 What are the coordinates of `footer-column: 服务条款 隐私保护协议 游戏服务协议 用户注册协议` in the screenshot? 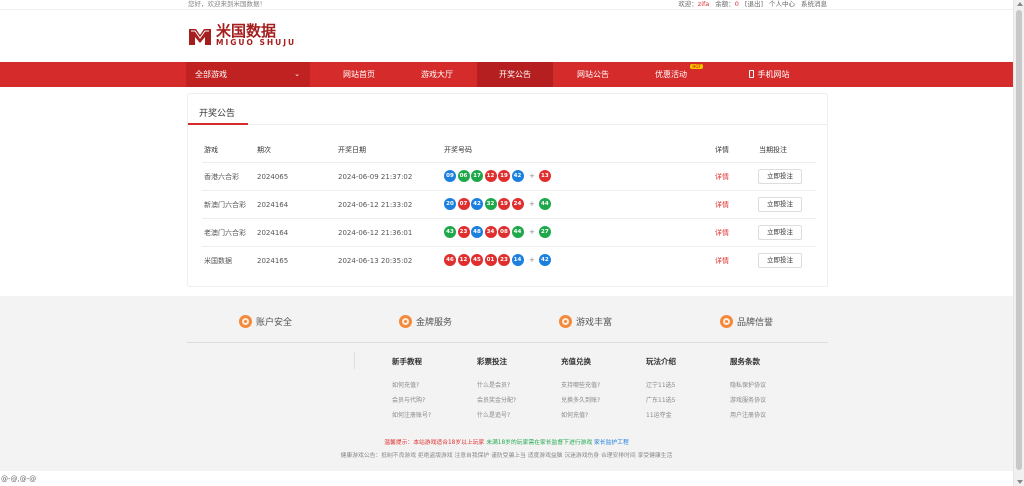 It's located at (748, 389).